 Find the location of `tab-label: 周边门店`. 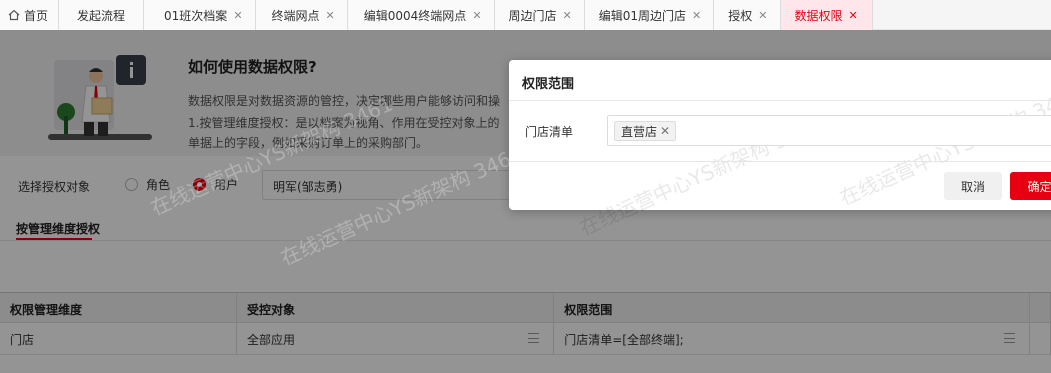

tab-label: 周边门店 is located at coordinates (532, 15).